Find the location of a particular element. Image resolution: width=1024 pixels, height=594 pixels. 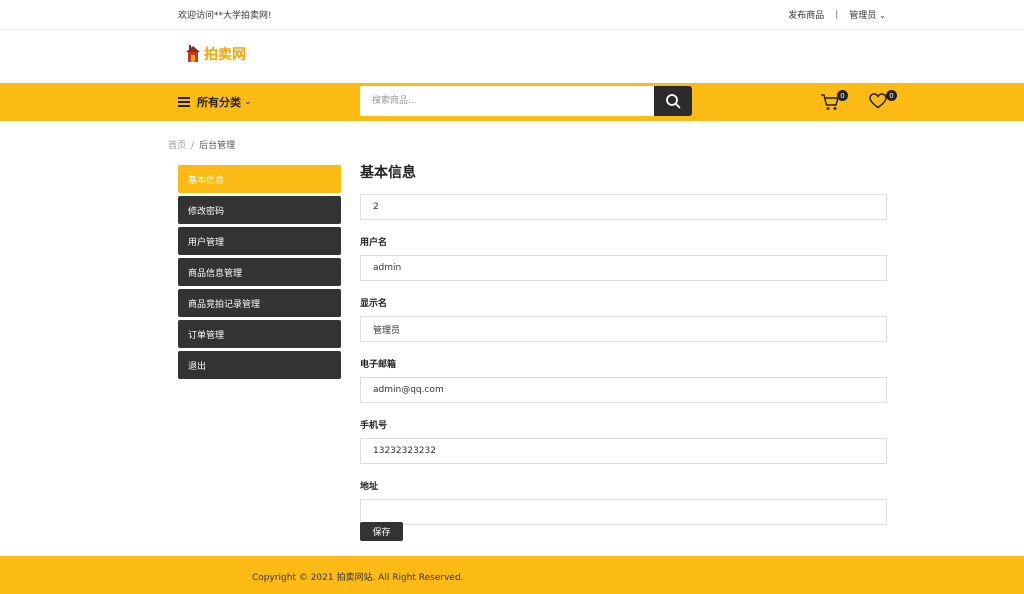

site-logo: 拍卖网 is located at coordinates (216, 54).